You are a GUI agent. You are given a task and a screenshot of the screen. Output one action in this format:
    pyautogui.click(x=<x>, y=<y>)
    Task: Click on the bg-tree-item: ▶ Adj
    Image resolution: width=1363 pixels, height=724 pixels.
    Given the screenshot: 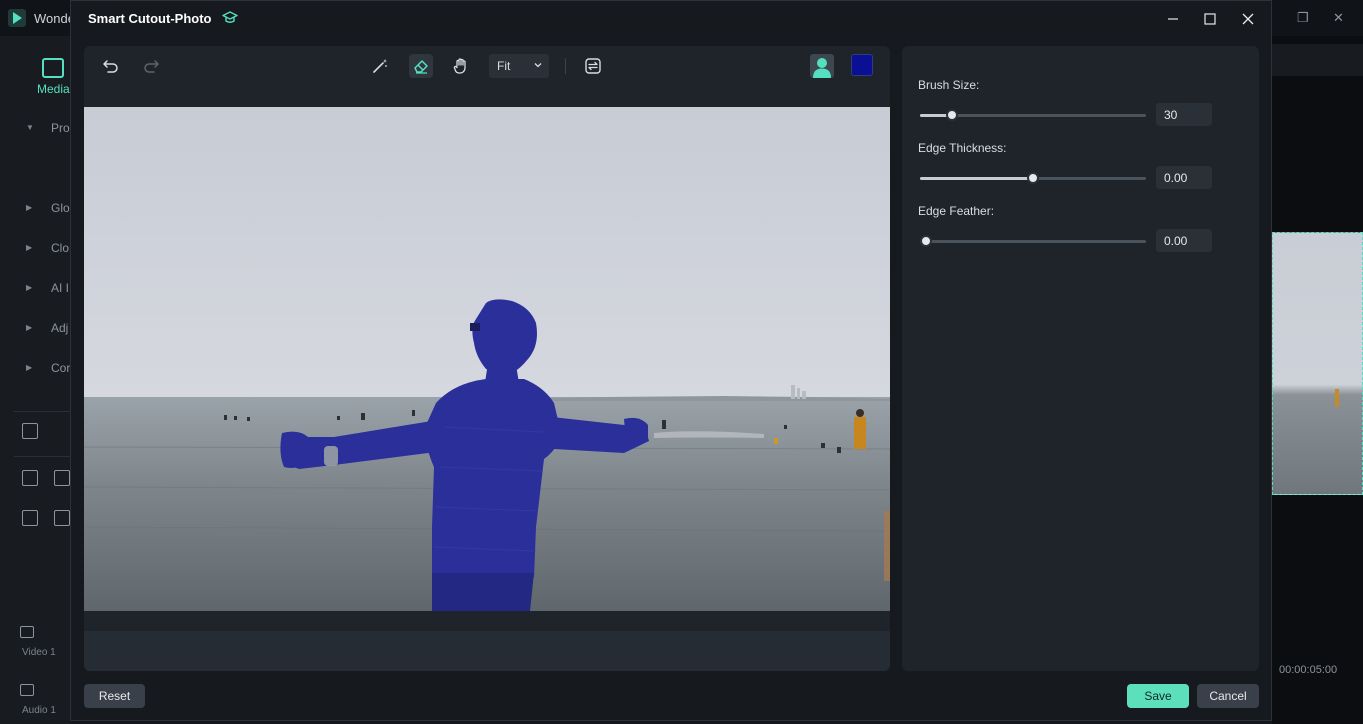 What is the action you would take?
    pyautogui.click(x=47, y=328)
    